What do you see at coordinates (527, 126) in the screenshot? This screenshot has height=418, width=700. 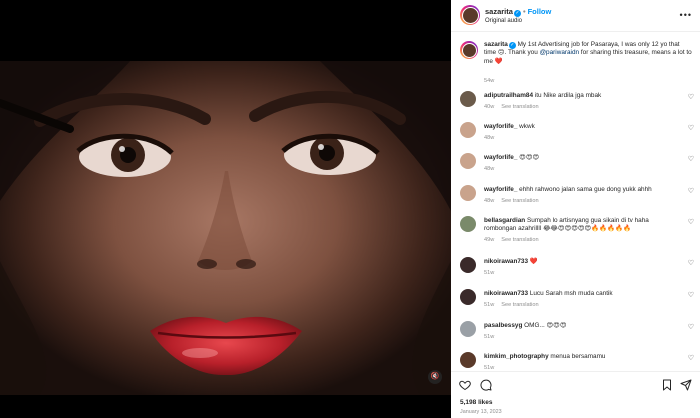 I see `comment-body: wkwk` at bounding box center [527, 126].